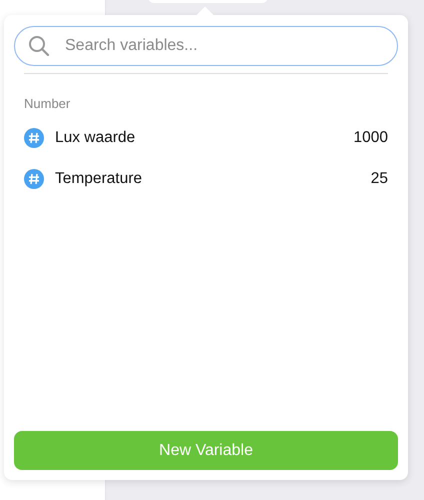 The height and width of the screenshot is (500, 424). Describe the element at coordinates (371, 137) in the screenshot. I see `variable-value: 1000` at that location.